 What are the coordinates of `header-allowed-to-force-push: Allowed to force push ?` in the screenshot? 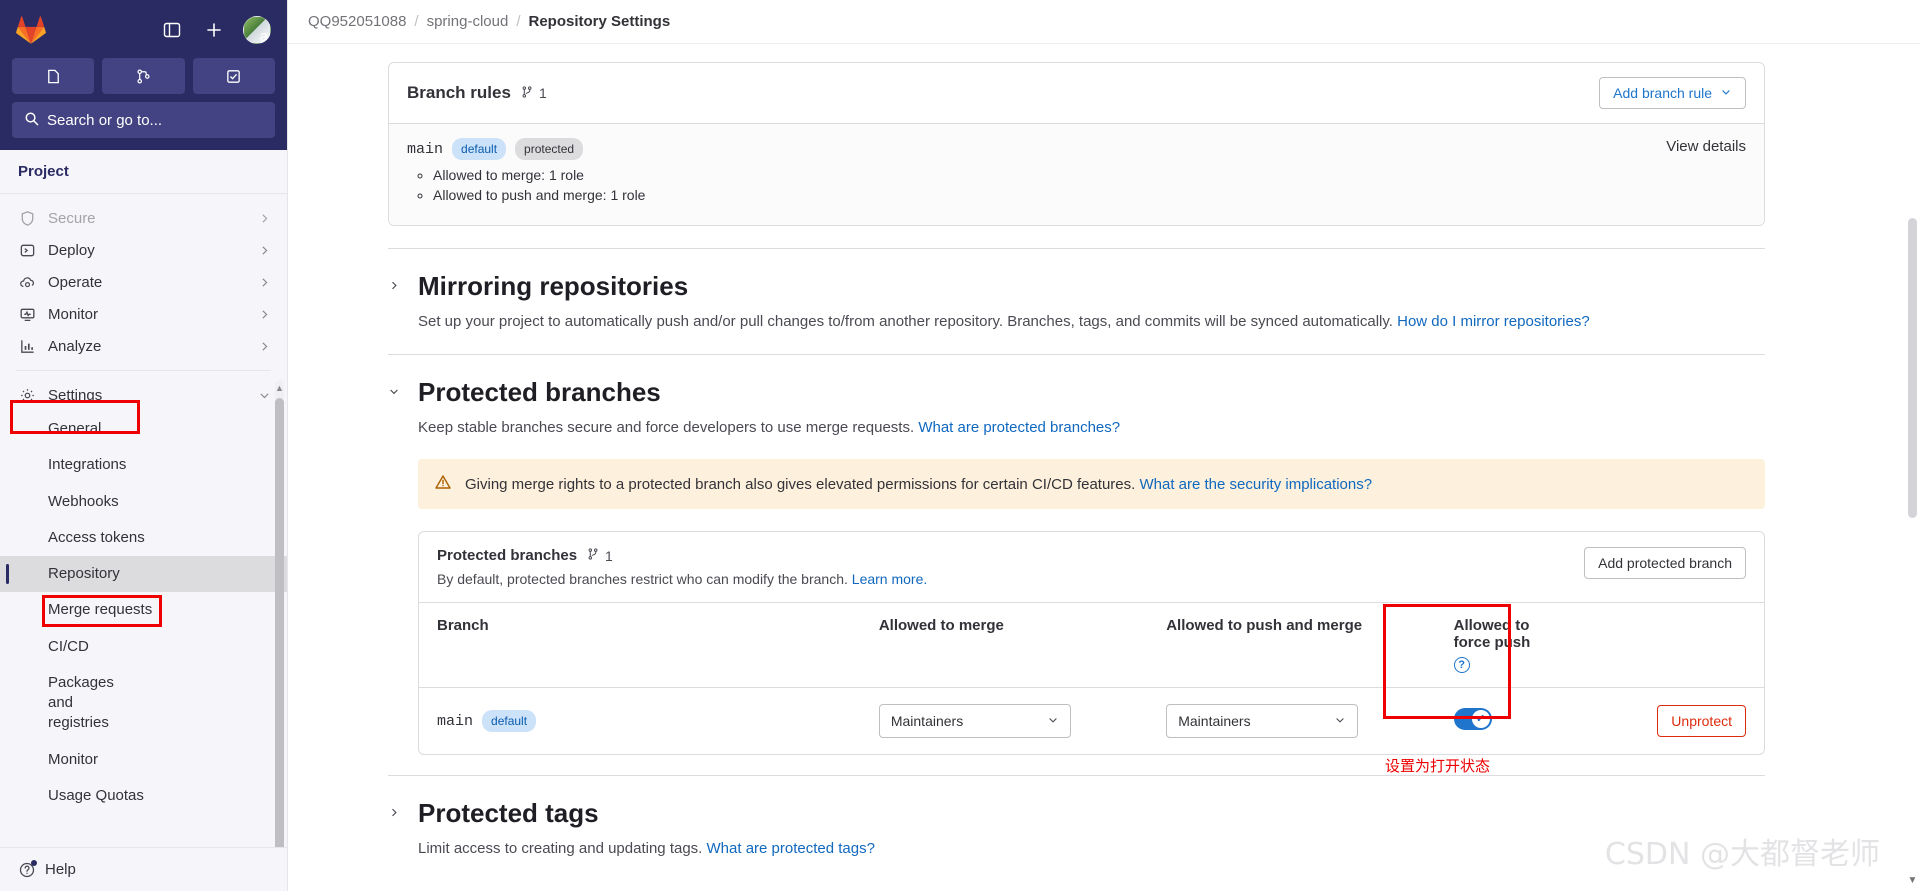 It's located at (1511, 645).